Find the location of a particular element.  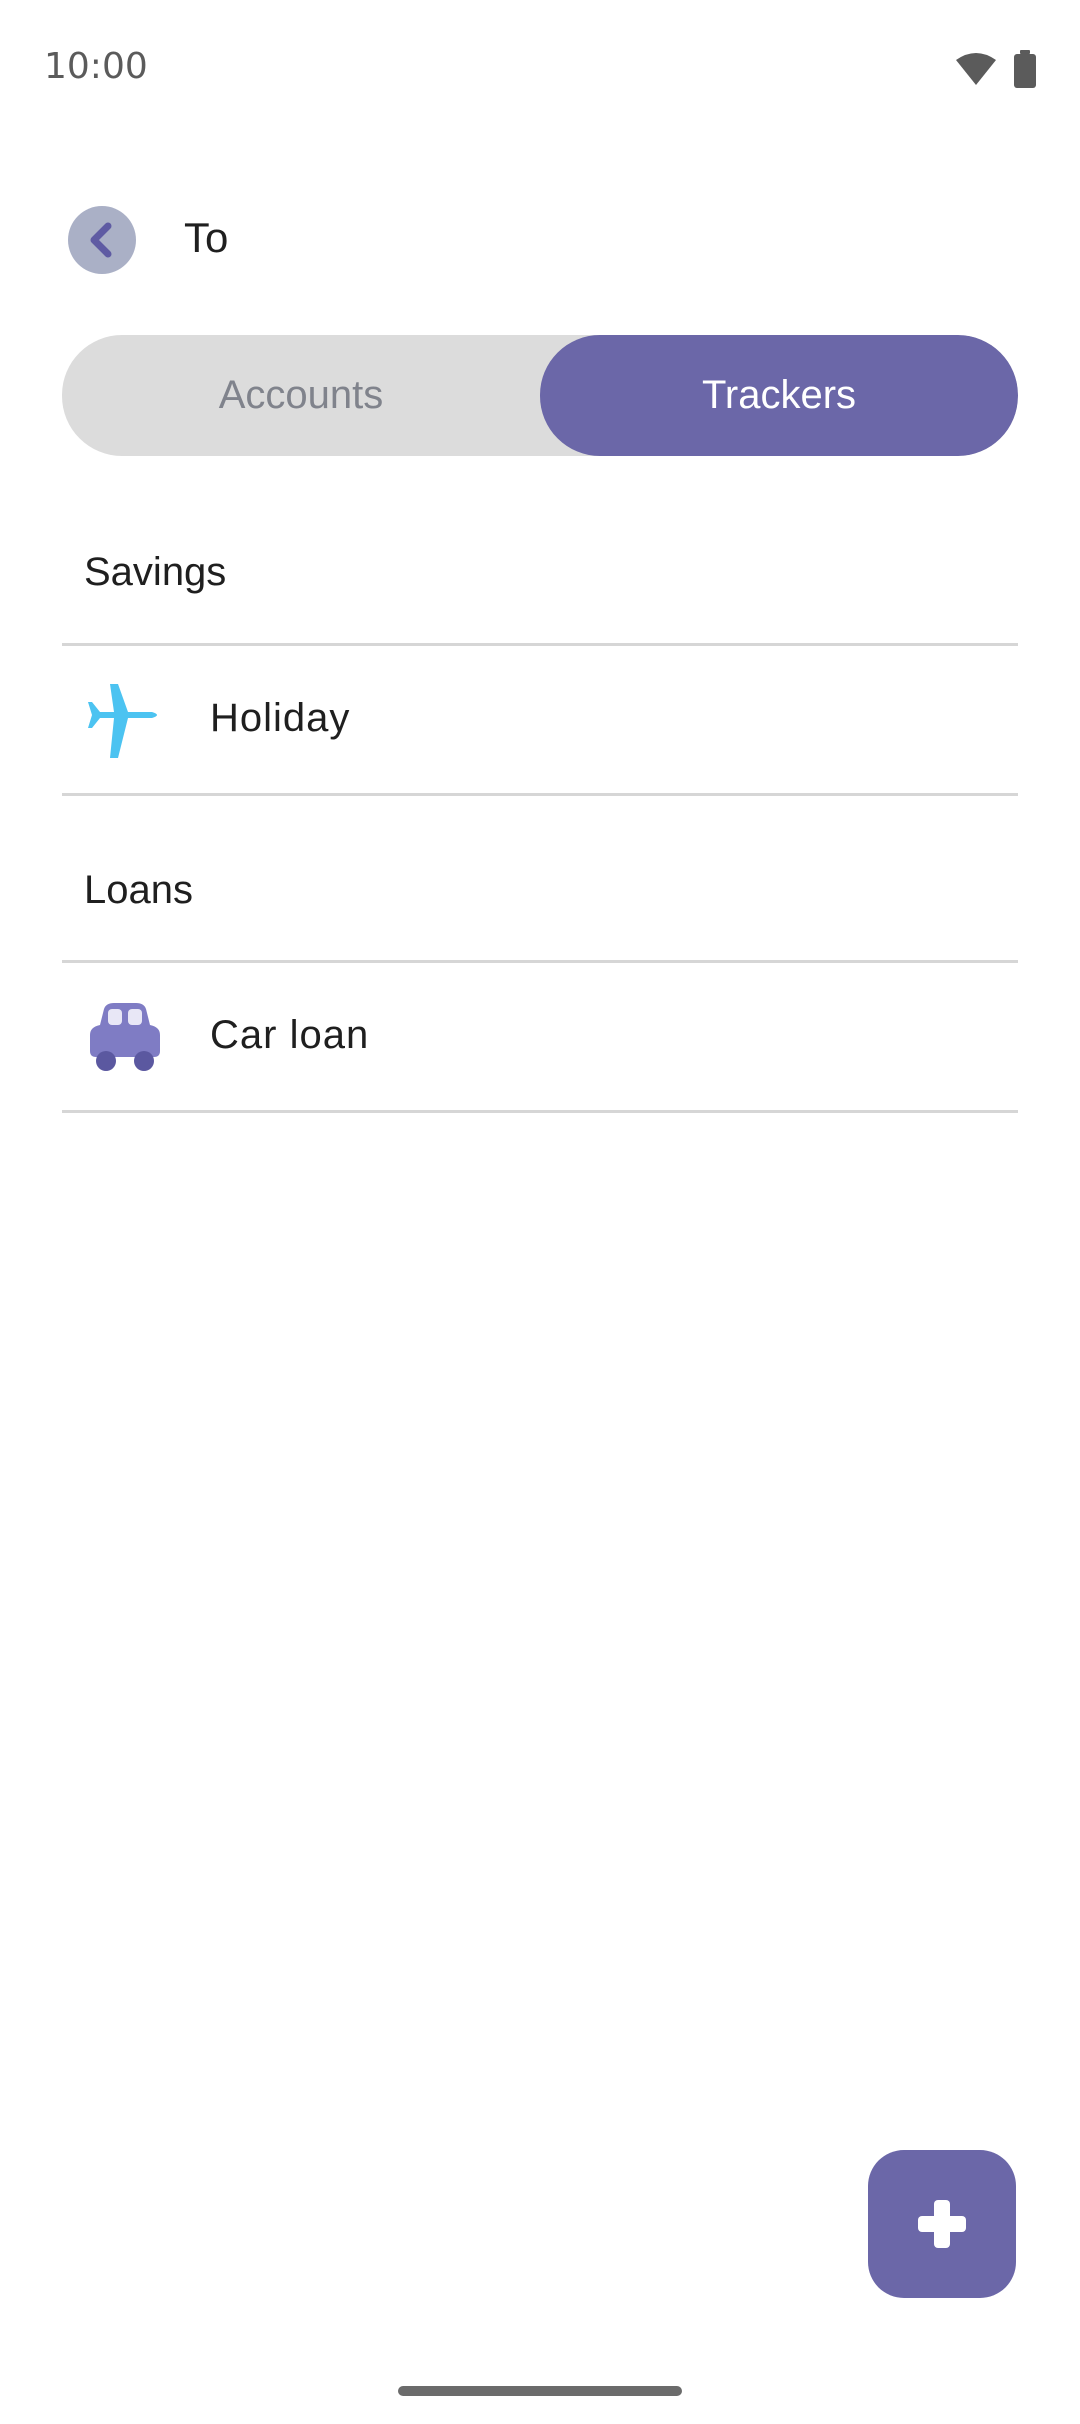

status-bar: 10:00 is located at coordinates (540, 70).